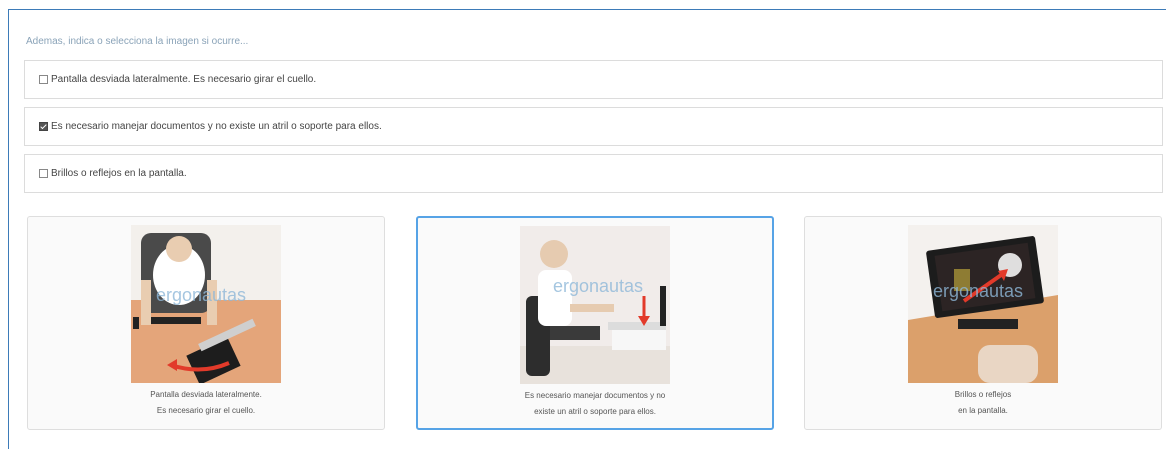 This screenshot has width=1166, height=449. Describe the element at coordinates (43, 126) in the screenshot. I see `checkbox-documents` at that location.